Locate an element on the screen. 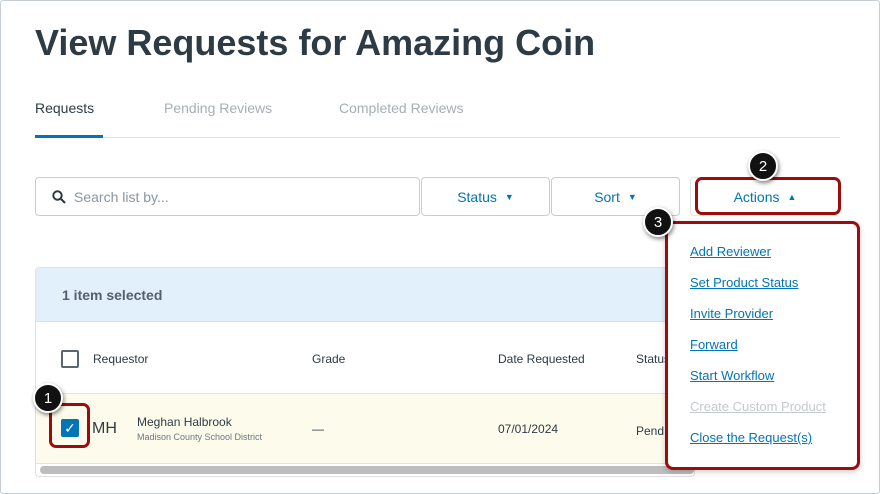  grade-cell: — is located at coordinates (318, 429).